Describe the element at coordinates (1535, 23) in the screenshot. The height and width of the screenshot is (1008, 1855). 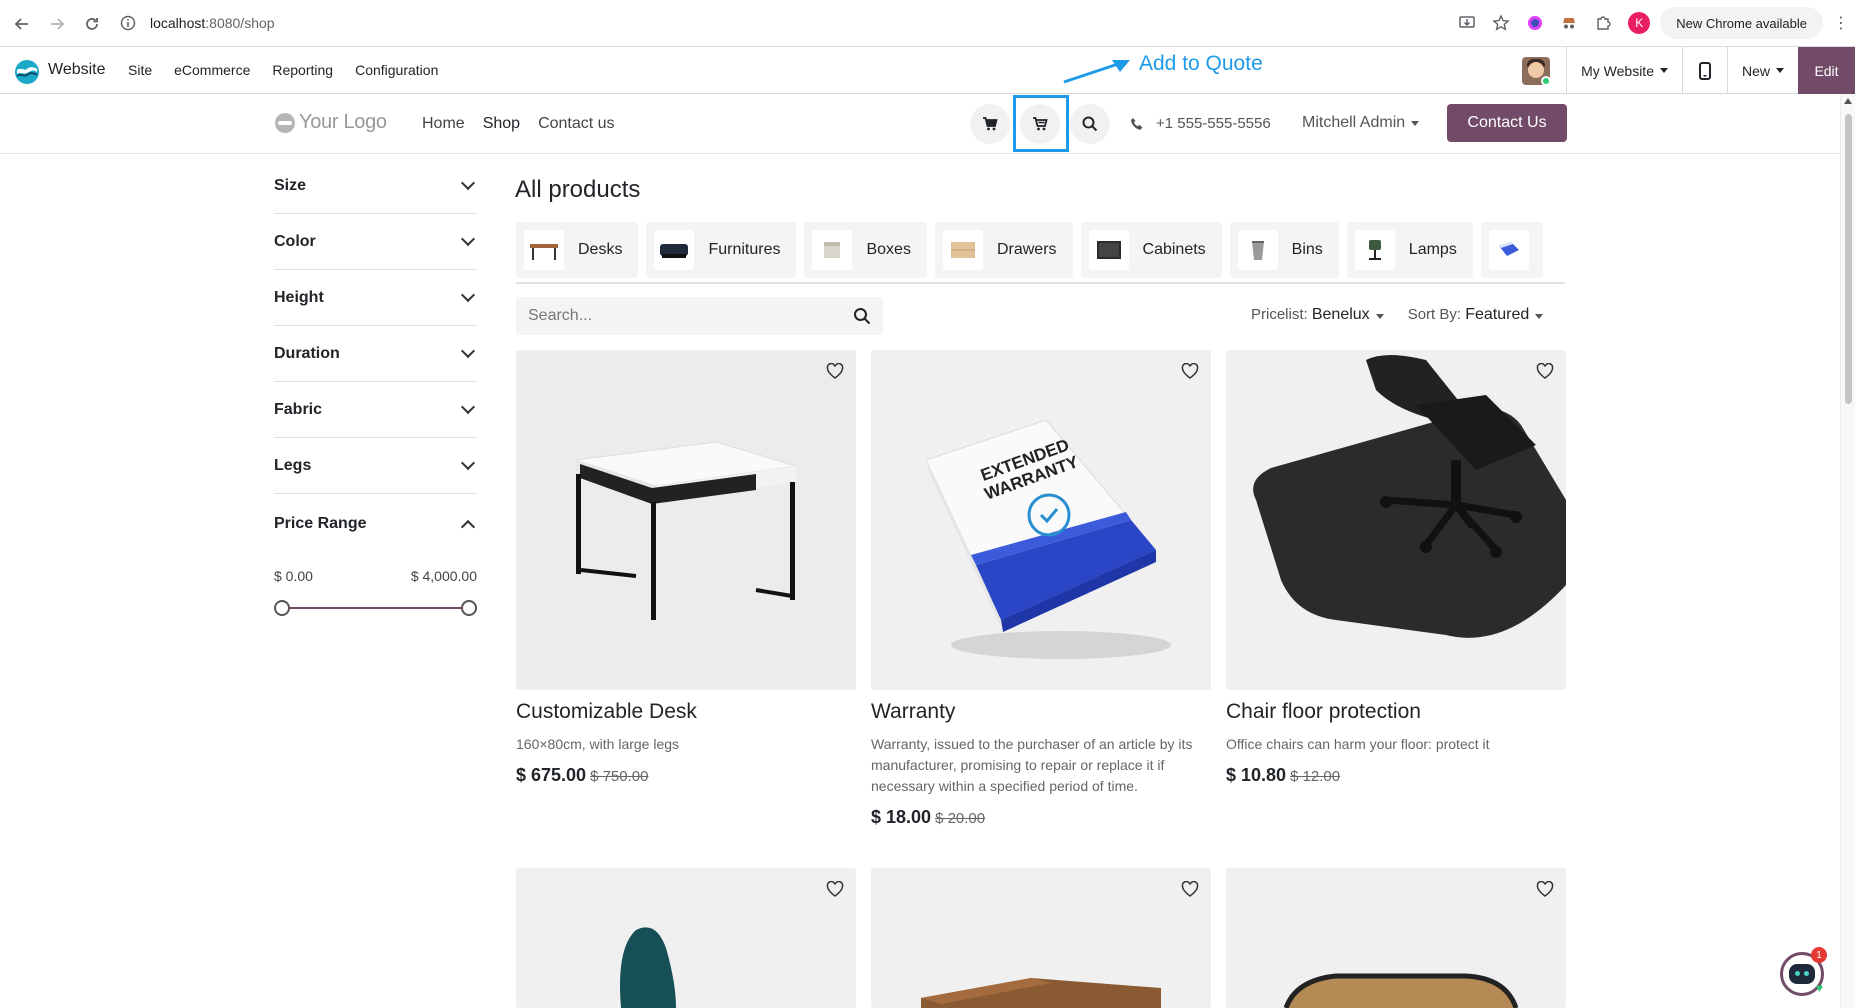
I see `extension-color-icon` at that location.